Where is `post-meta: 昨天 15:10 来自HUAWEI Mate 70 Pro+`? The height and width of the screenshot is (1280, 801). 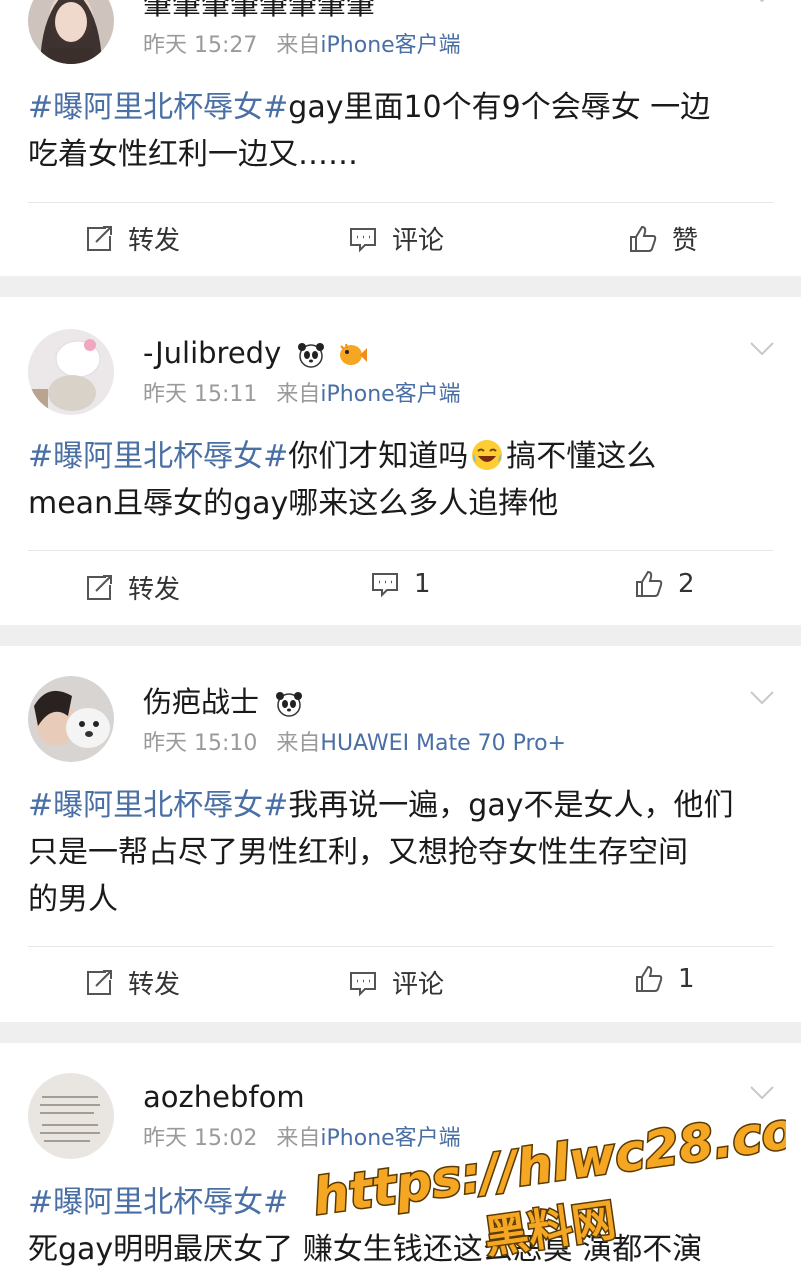 post-meta: 昨天 15:10 来自HUAWEI Mate 70 Pro+ is located at coordinates (354, 744).